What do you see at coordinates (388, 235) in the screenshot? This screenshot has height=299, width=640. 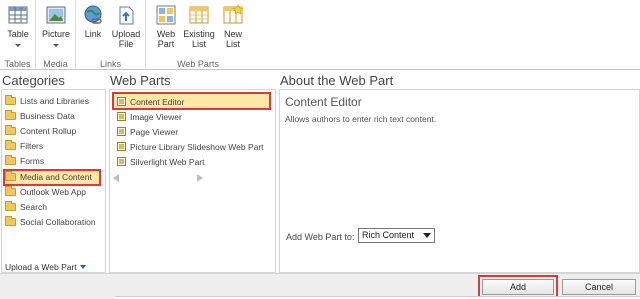 I see `add-web-part-to-value: Rich Content` at bounding box center [388, 235].